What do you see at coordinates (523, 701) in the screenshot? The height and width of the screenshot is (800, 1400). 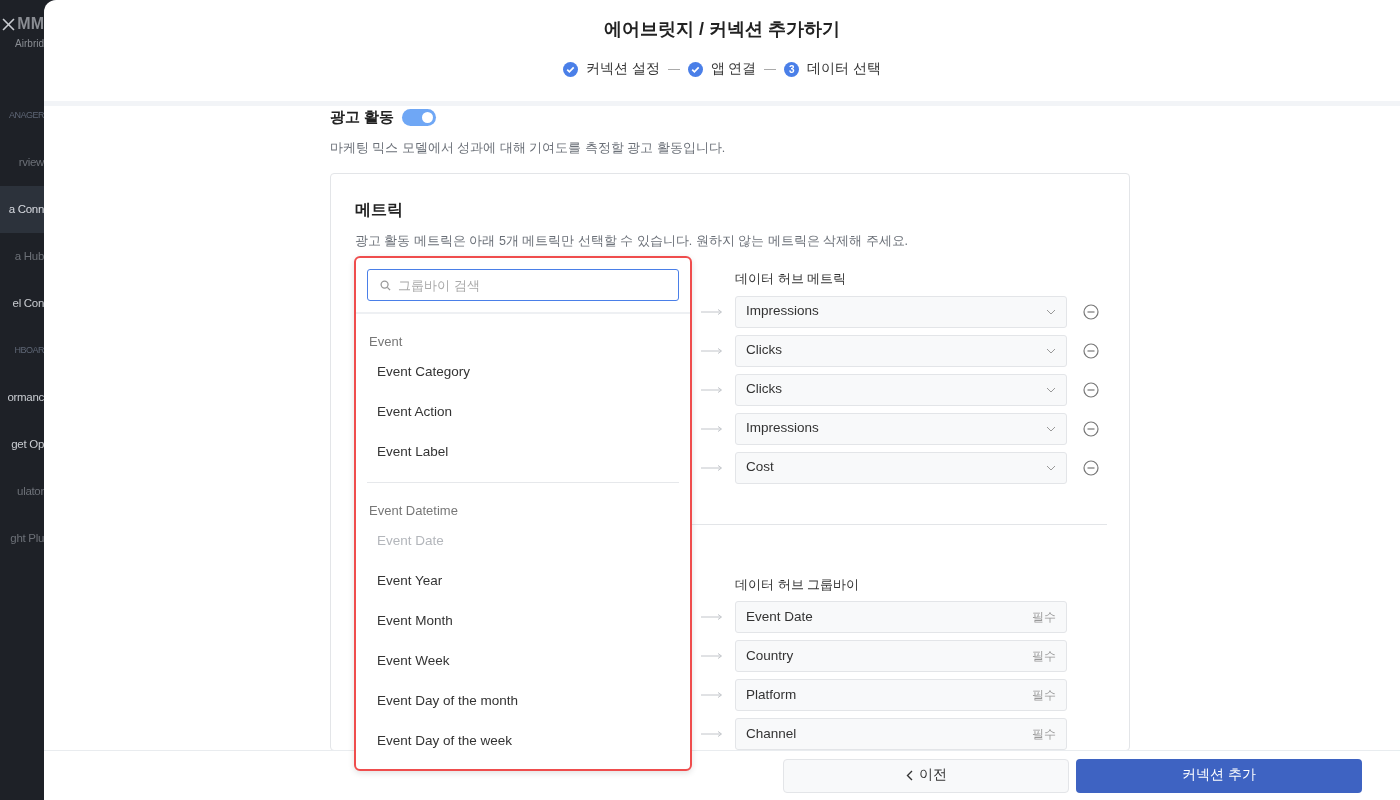 I see `dropdown-item: Event Day of the month` at bounding box center [523, 701].